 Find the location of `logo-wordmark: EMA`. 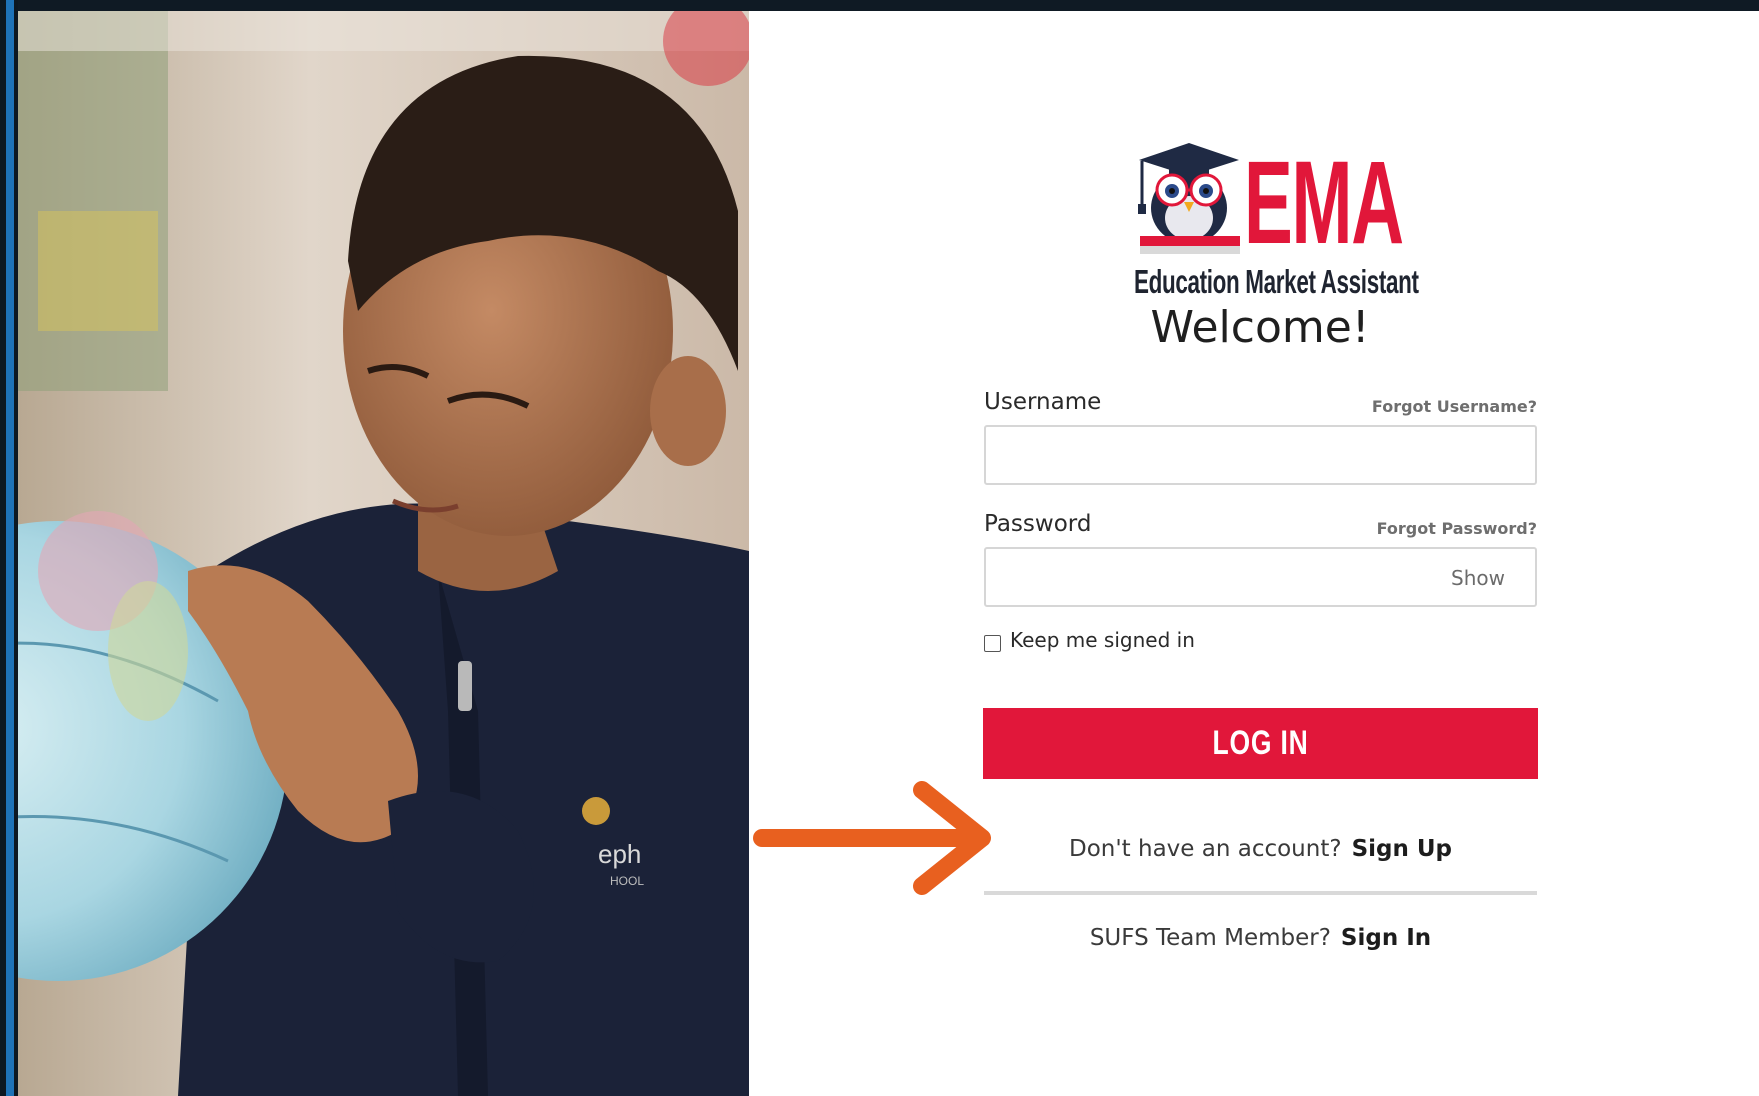

logo-wordmark: EMA is located at coordinates (1324, 203).